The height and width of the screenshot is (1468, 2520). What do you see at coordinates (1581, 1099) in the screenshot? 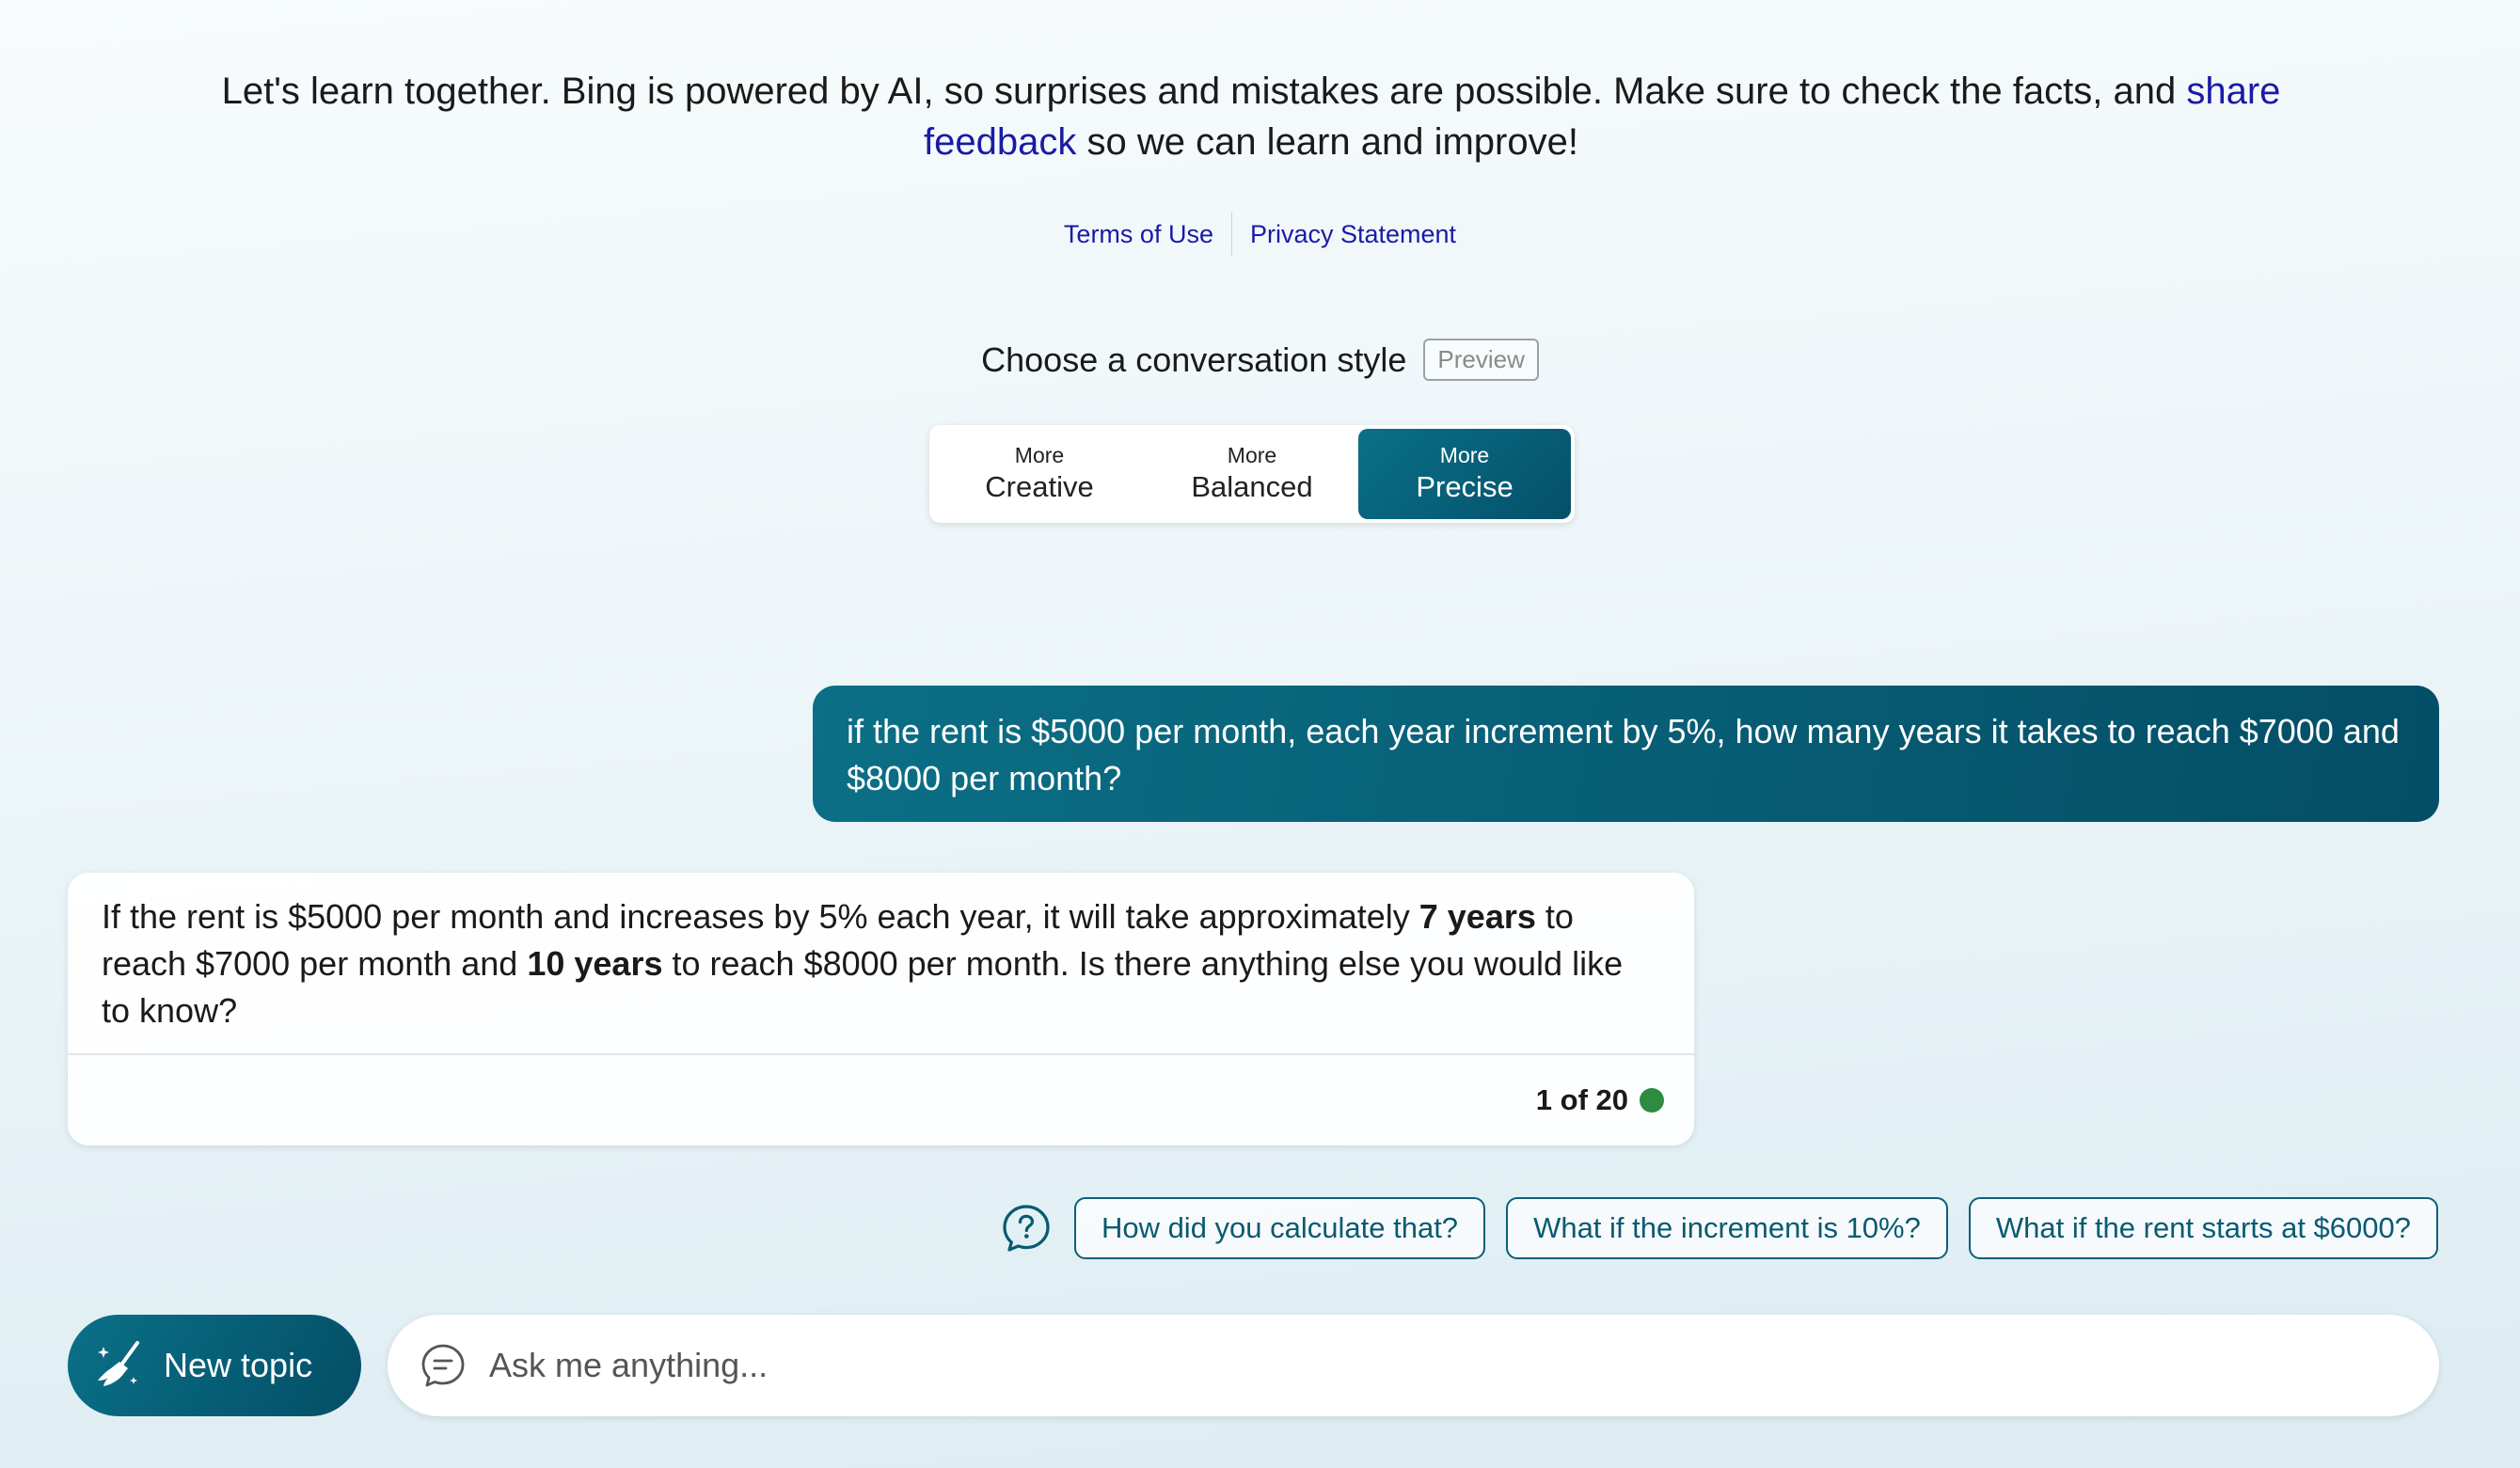
I see `turn-counter: 1 of 20` at bounding box center [1581, 1099].